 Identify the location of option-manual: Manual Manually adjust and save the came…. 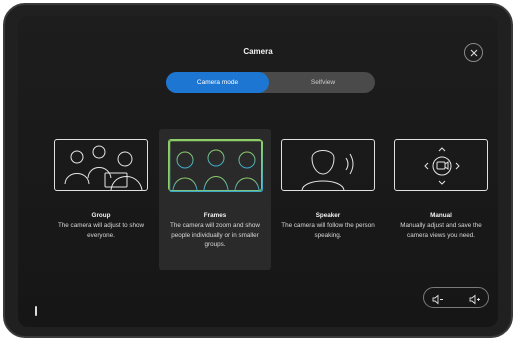
(441, 199).